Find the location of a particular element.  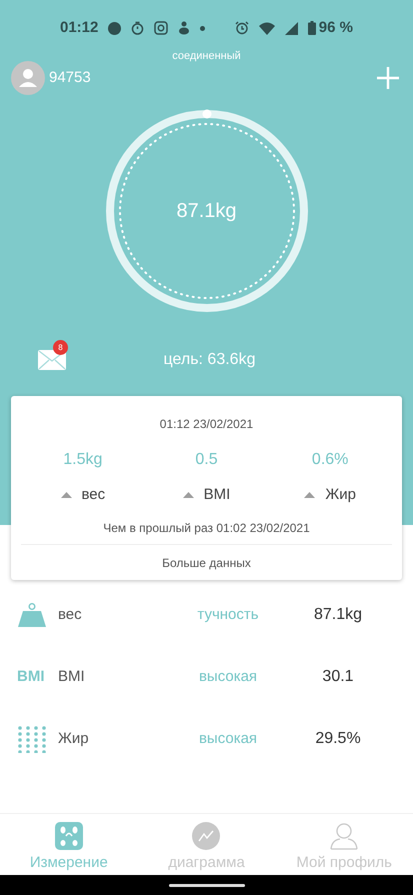

comparison-text: Чем в прошлый раз 01:02 23/02/2021 is located at coordinates (206, 528).